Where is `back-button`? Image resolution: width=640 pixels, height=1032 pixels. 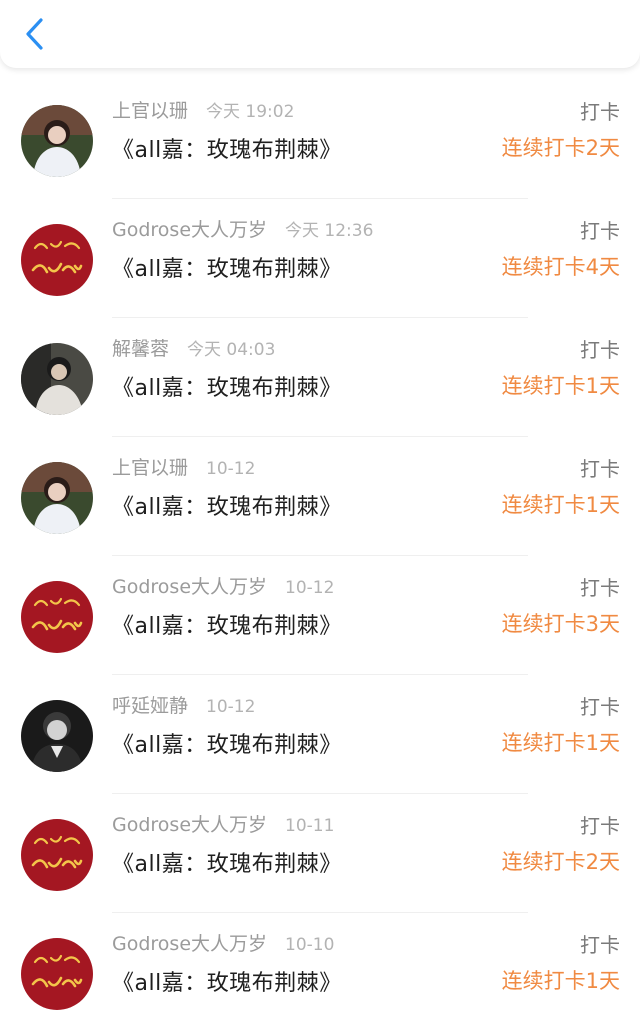 back-button is located at coordinates (35, 34).